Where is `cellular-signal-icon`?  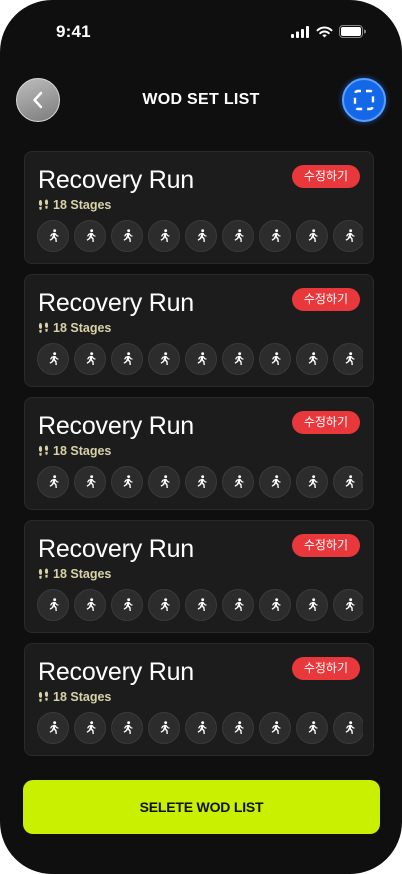 cellular-signal-icon is located at coordinates (300, 31).